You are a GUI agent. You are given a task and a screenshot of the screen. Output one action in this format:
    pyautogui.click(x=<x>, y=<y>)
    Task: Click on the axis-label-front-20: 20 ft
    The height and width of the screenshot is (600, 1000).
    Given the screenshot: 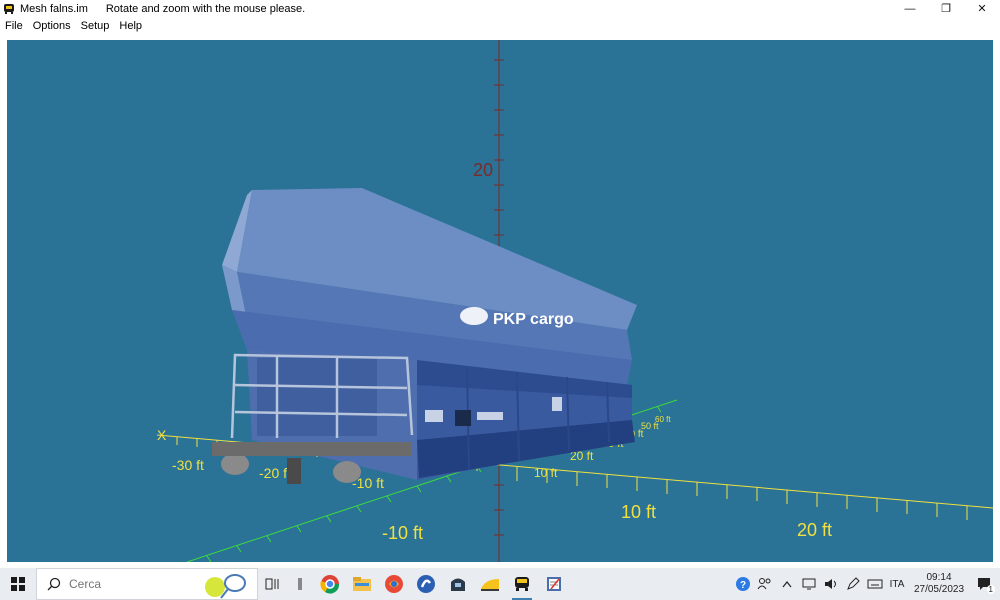 What is the action you would take?
    pyautogui.click(x=814, y=530)
    